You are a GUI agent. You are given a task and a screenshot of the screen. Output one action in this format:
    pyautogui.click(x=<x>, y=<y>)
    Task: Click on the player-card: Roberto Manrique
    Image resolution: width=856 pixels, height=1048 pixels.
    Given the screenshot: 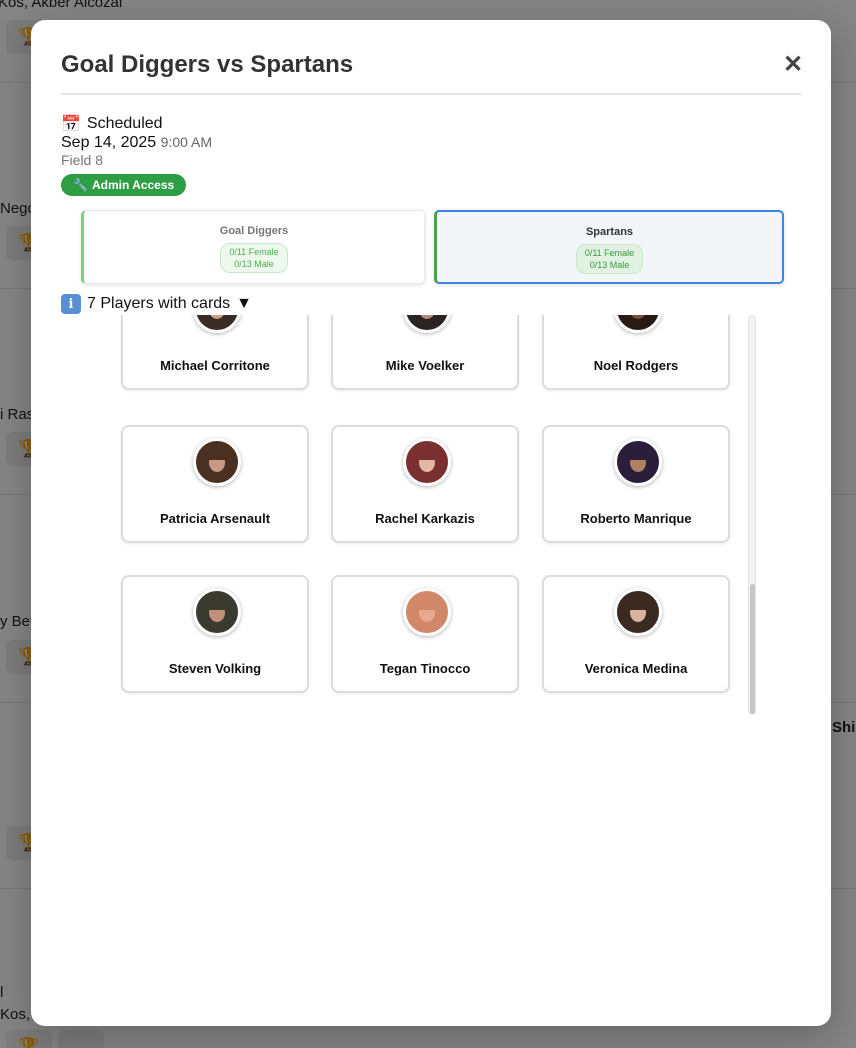 What is the action you would take?
    pyautogui.click(x=636, y=484)
    